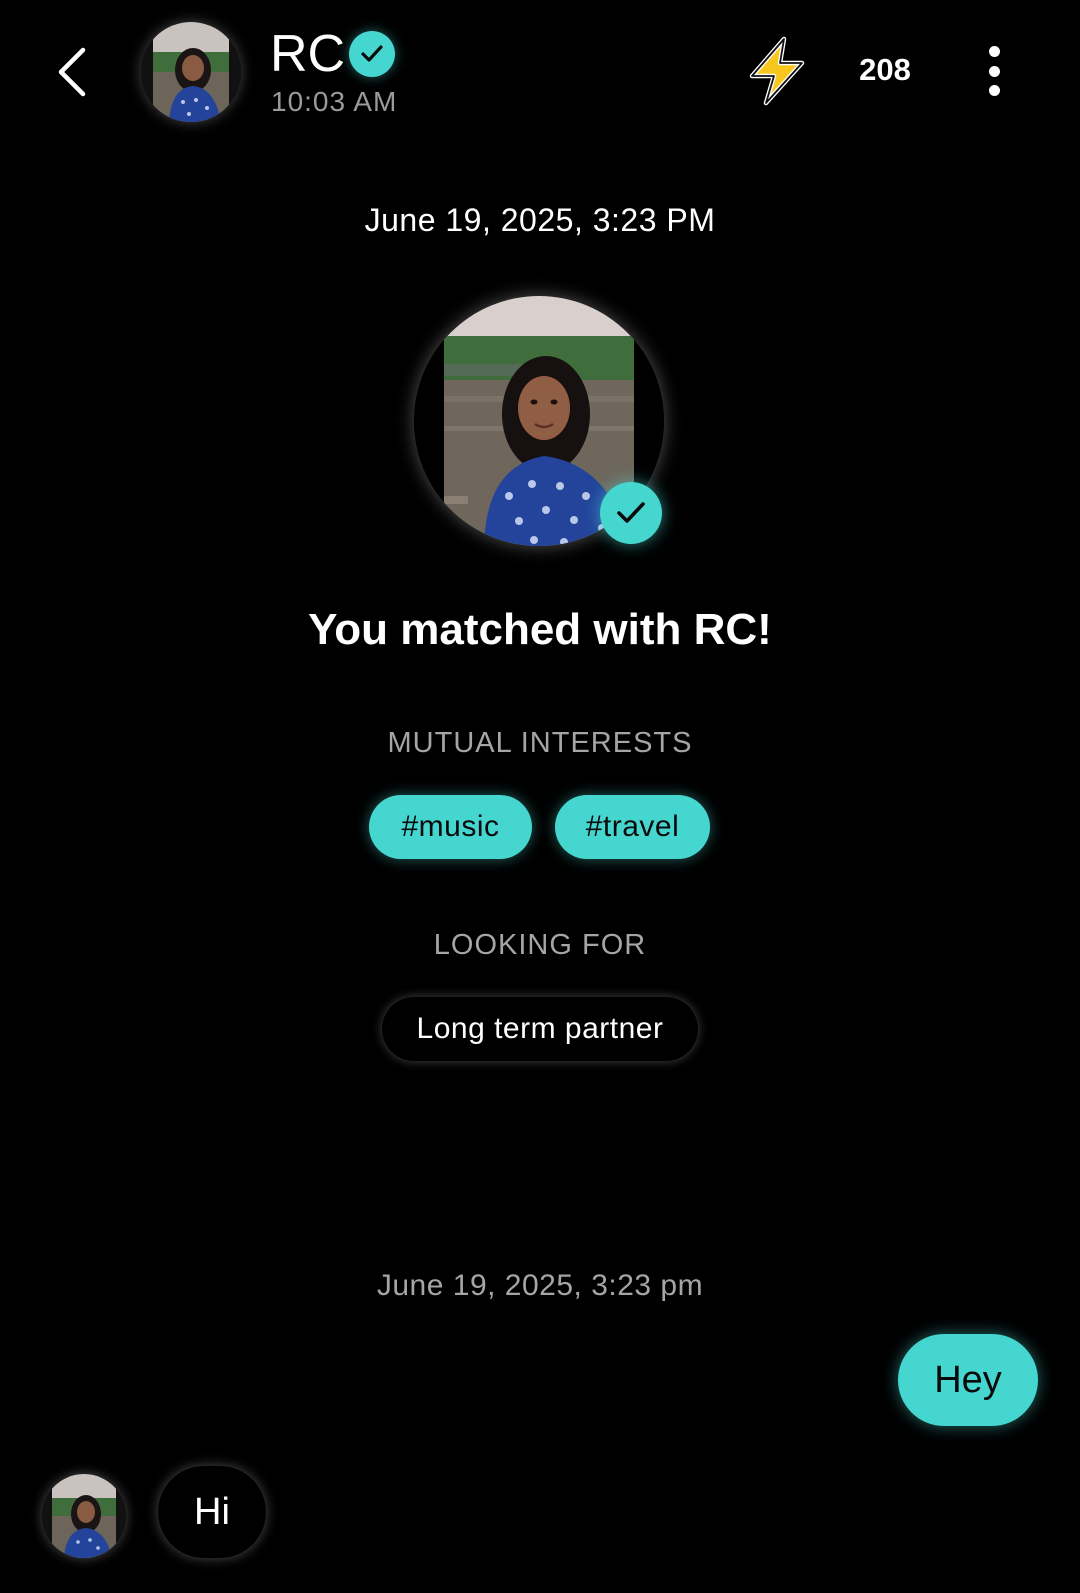 The image size is (1080, 1593). What do you see at coordinates (968, 1380) in the screenshot?
I see `sent-message-bubble: Hey` at bounding box center [968, 1380].